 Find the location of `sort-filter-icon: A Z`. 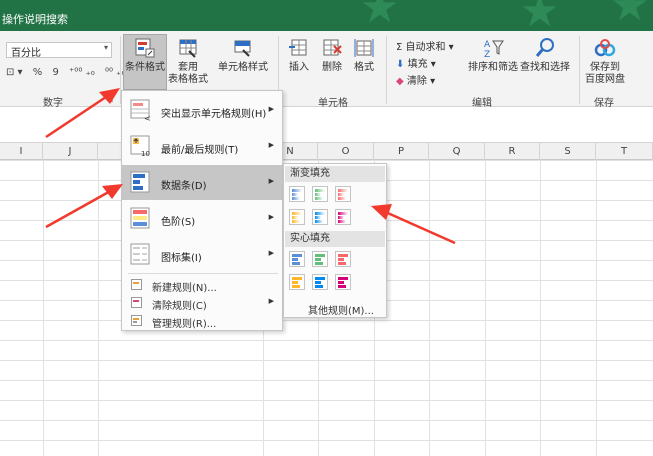

sort-filter-icon: A Z is located at coordinates (494, 49).